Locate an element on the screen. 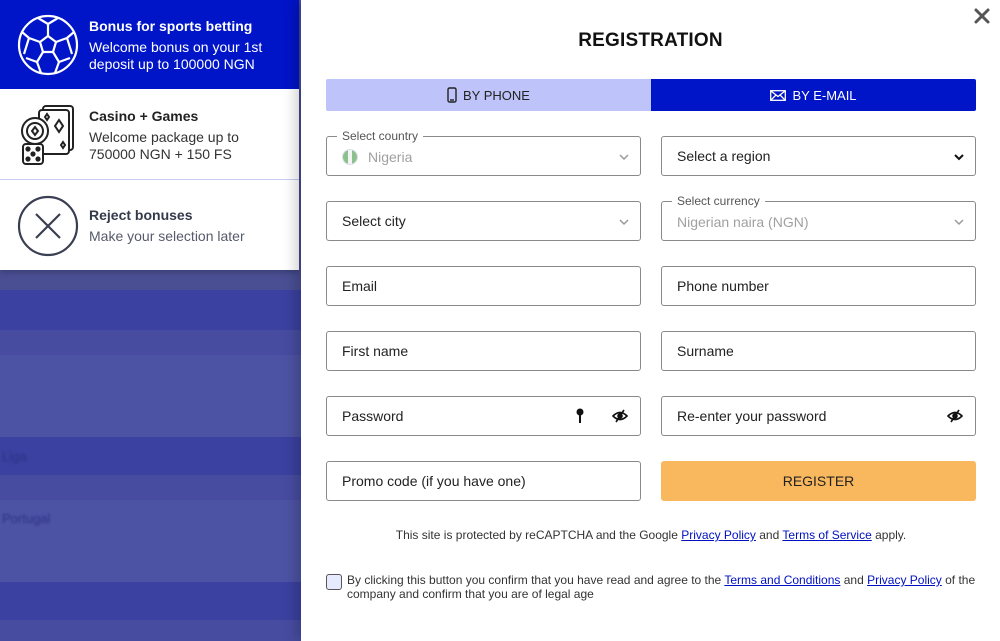 The image size is (1000, 641). phone-icon is located at coordinates (452, 95).